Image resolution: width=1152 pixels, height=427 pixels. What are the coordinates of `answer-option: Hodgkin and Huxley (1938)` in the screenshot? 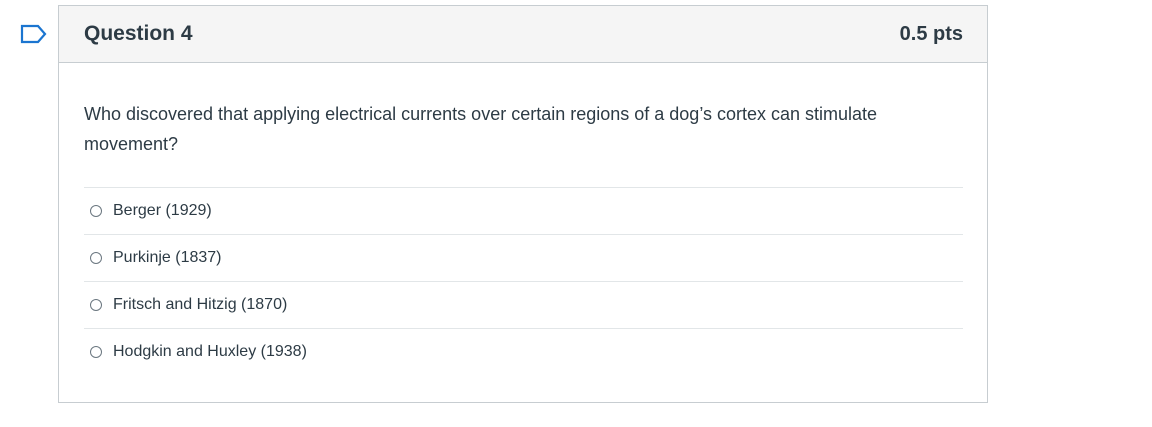 It's located at (523, 351).